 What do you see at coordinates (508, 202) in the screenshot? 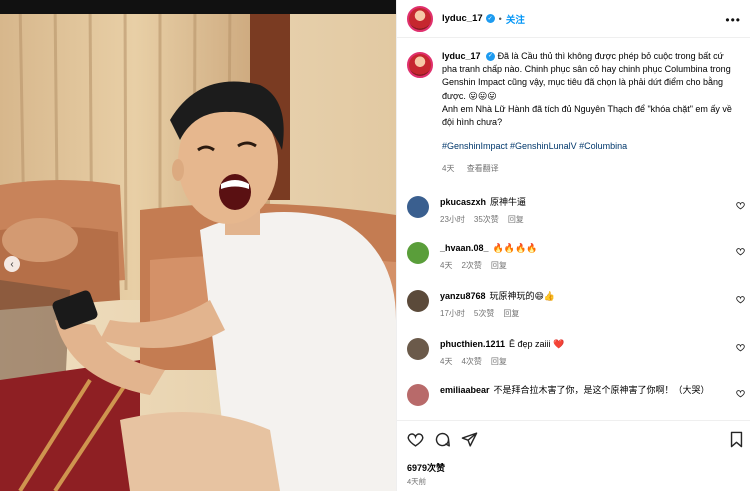
I see `comment-text: 原神牛逼` at bounding box center [508, 202].